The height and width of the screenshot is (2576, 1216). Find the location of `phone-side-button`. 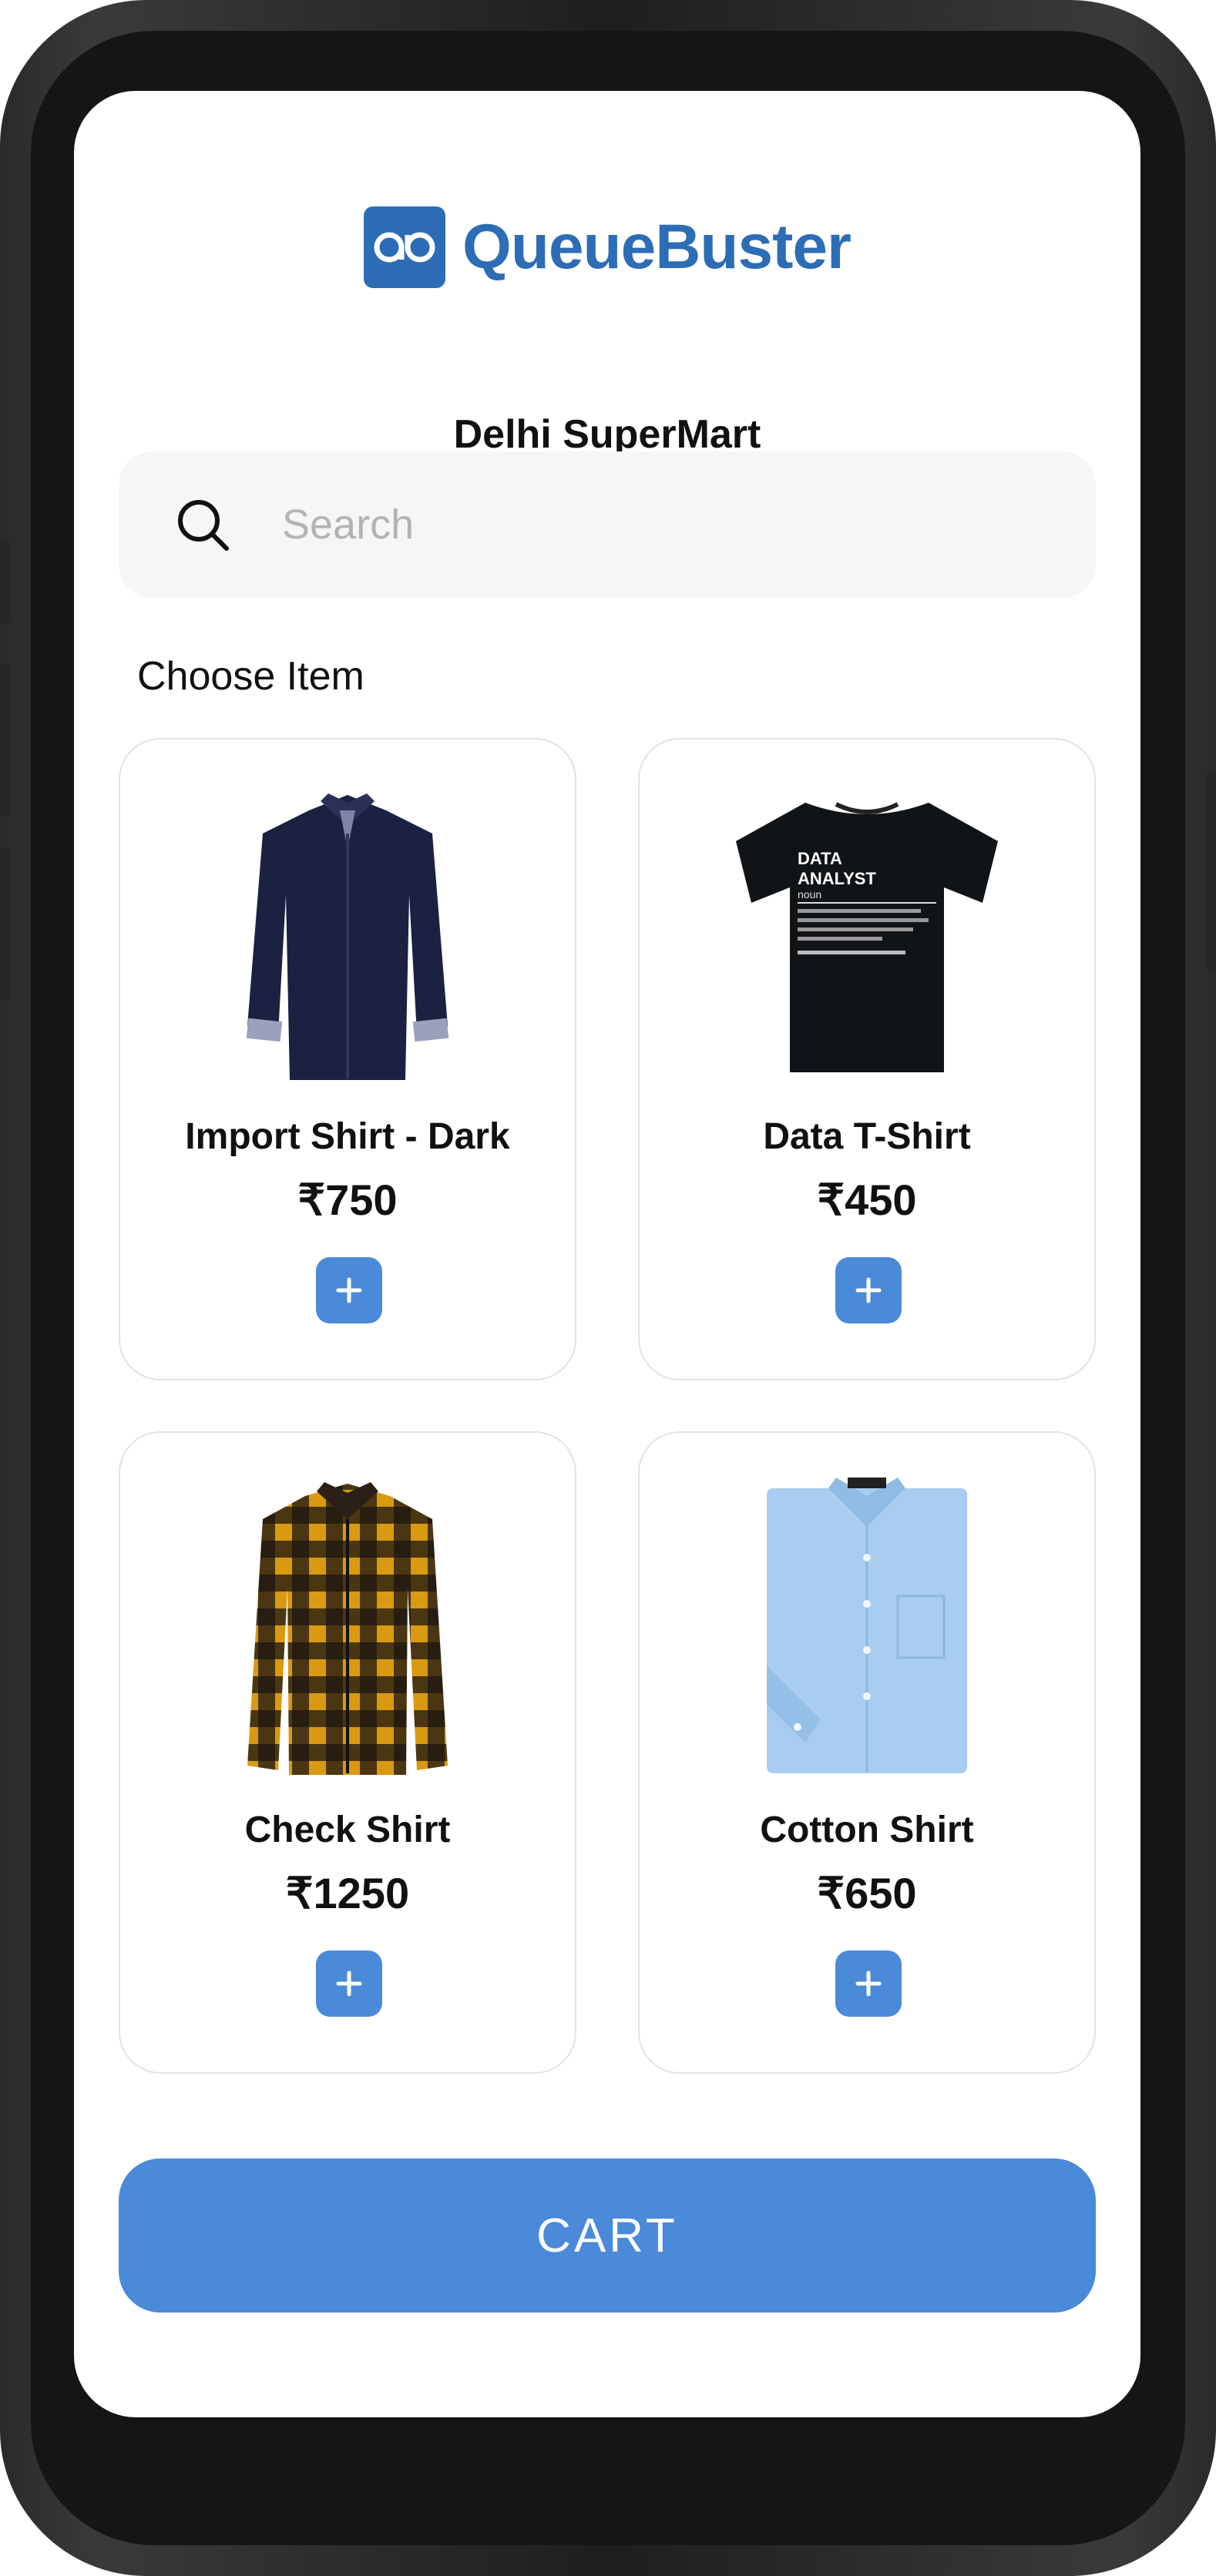

phone-side-button is located at coordinates (4, 581).